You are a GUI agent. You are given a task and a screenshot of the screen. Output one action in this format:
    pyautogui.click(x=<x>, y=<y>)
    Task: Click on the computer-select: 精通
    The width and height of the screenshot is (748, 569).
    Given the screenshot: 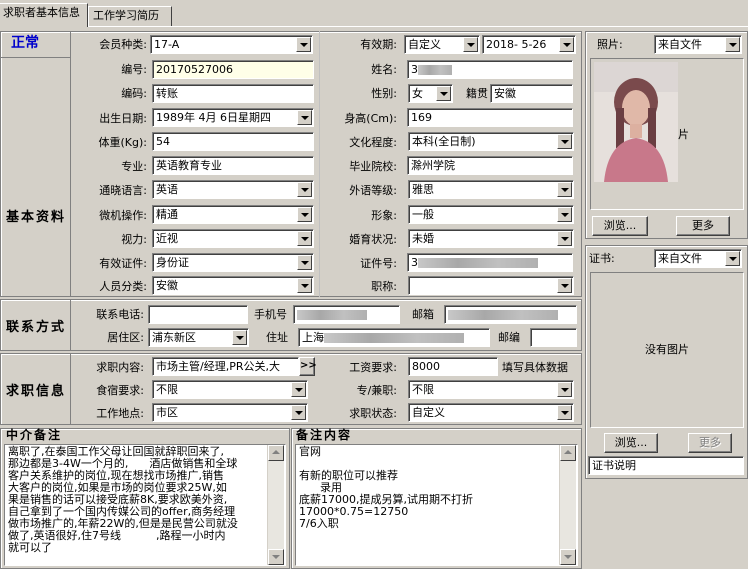 What is the action you would take?
    pyautogui.click(x=233, y=214)
    